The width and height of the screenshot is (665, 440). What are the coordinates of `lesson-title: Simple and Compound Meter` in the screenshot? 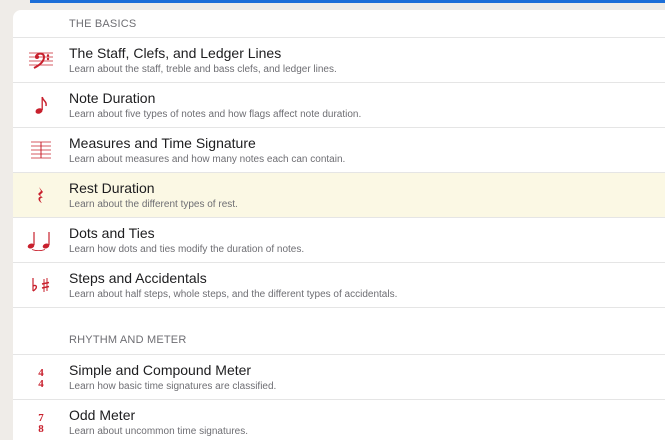 It's located at (160, 369).